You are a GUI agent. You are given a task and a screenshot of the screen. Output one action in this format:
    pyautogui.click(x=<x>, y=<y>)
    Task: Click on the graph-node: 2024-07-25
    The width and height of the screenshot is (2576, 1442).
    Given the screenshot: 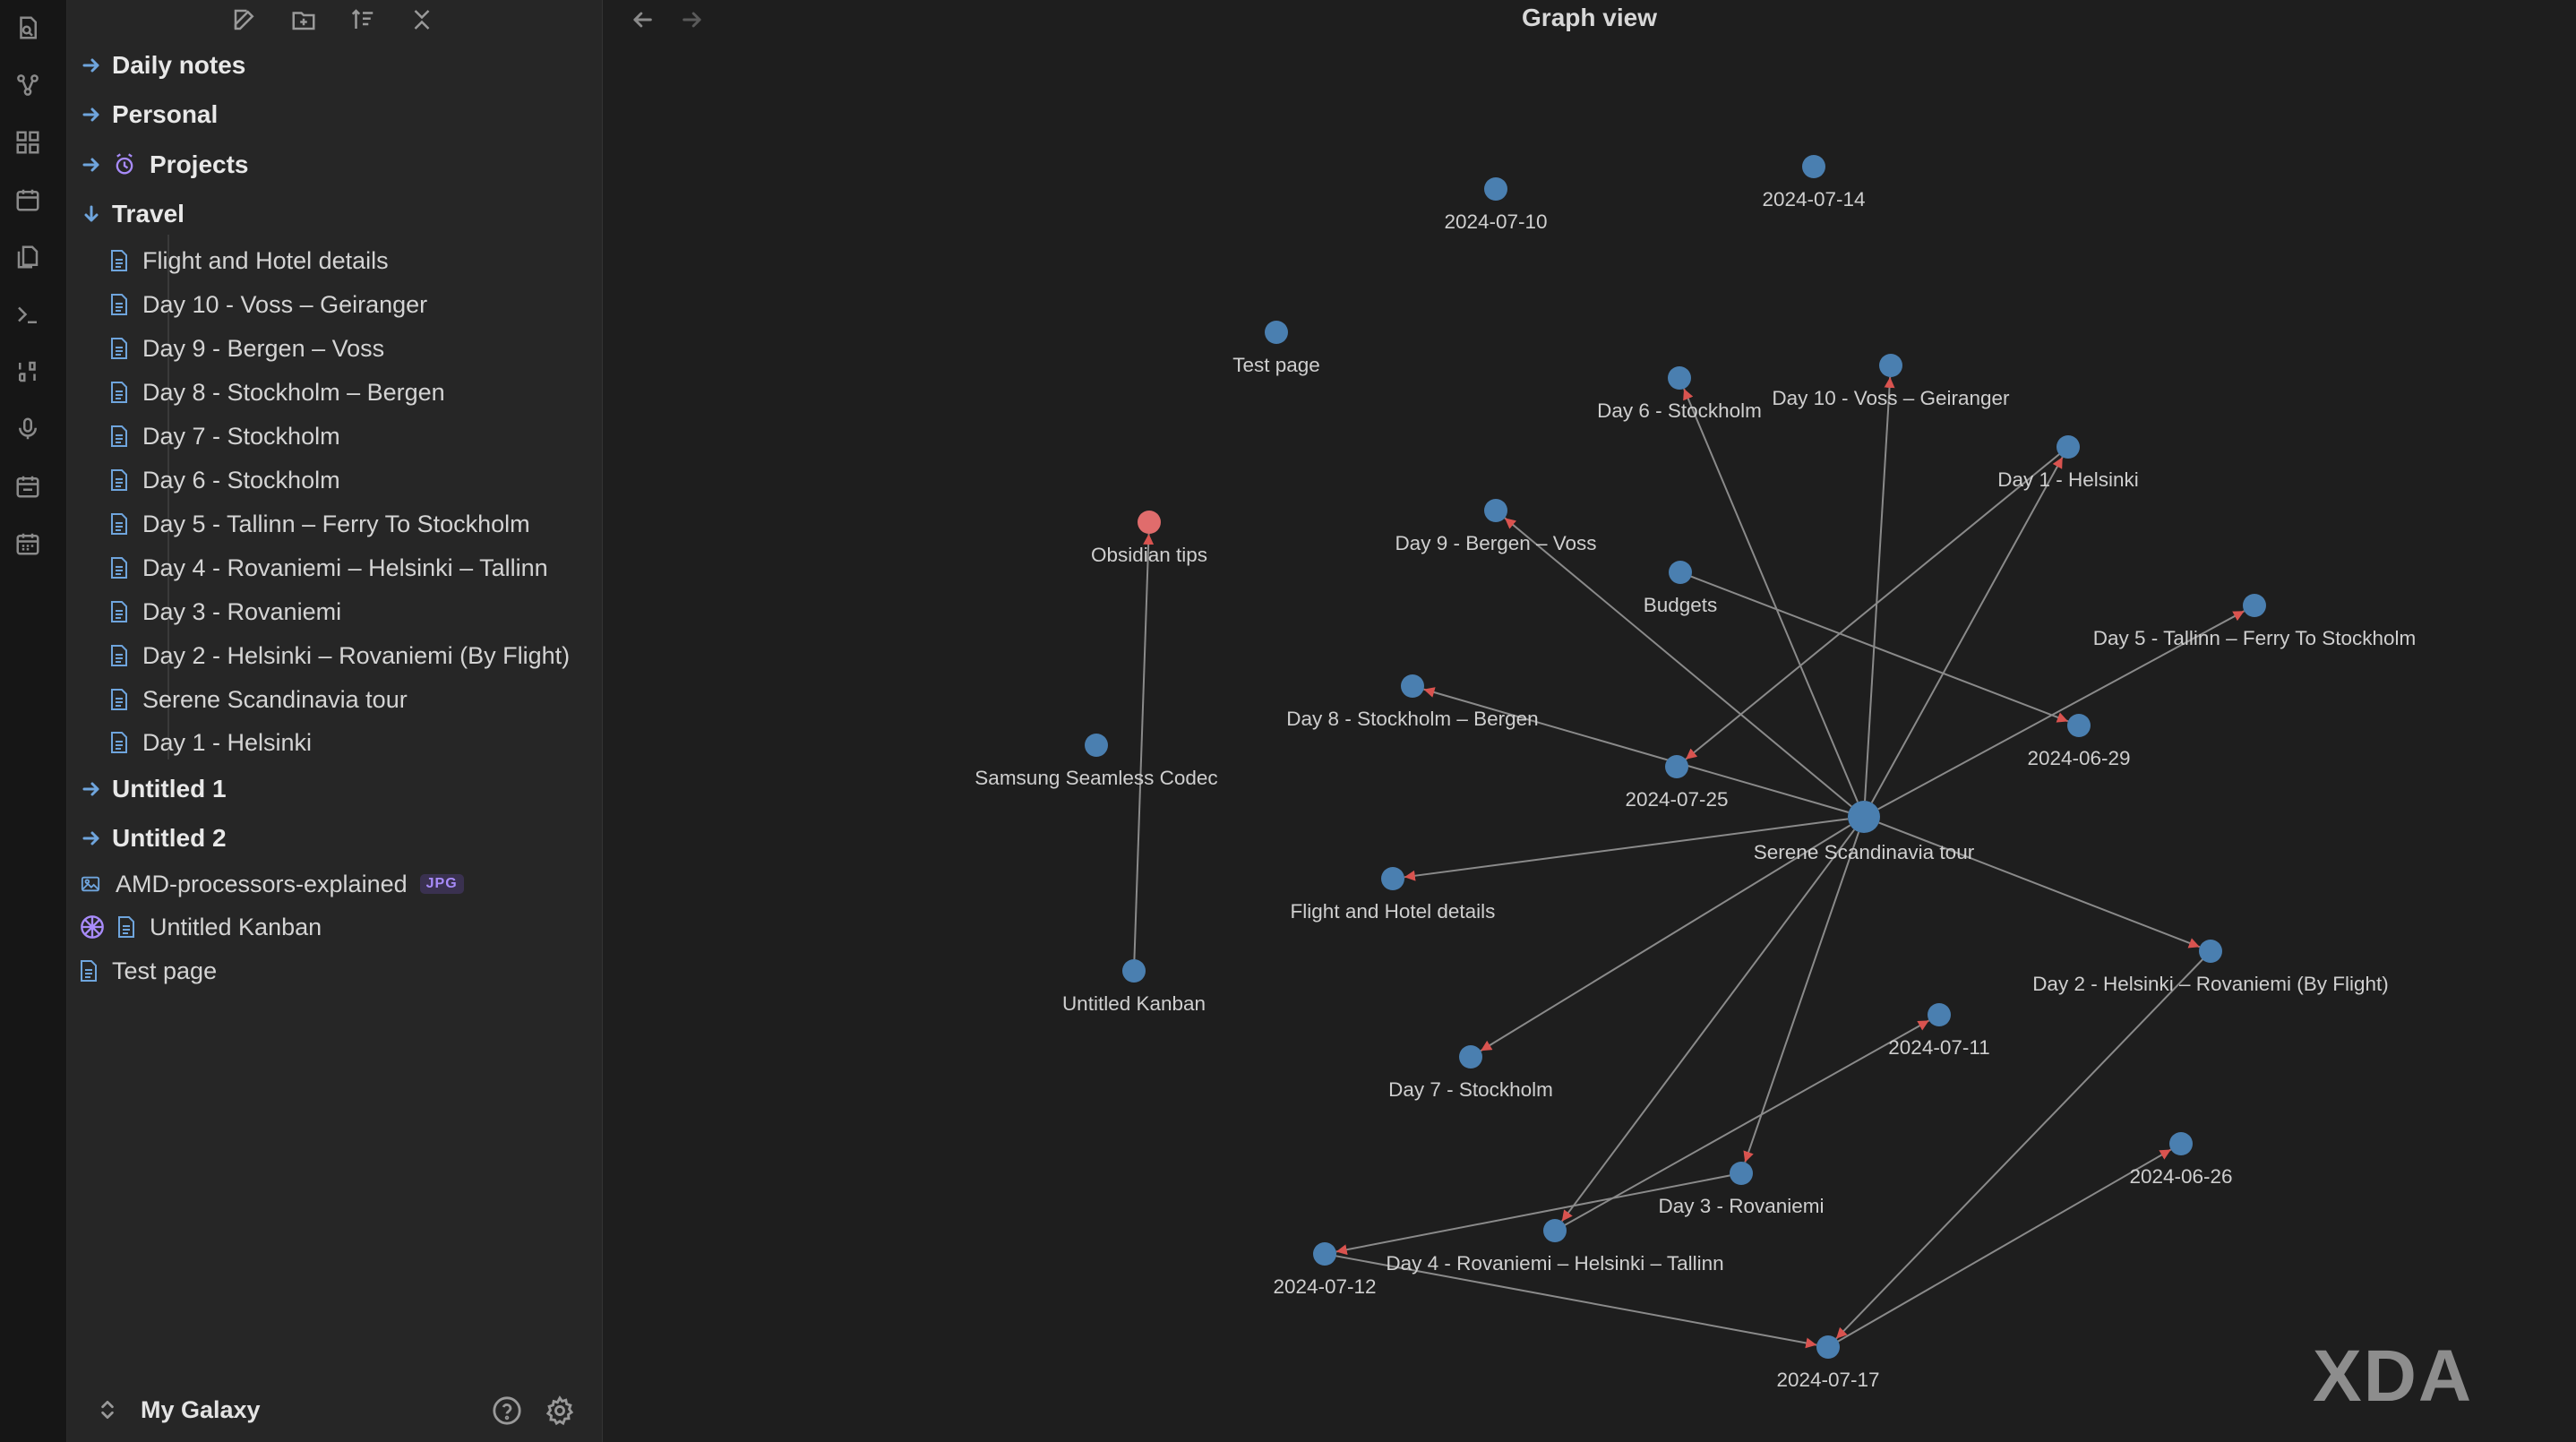 What is the action you would take?
    pyautogui.click(x=1677, y=783)
    